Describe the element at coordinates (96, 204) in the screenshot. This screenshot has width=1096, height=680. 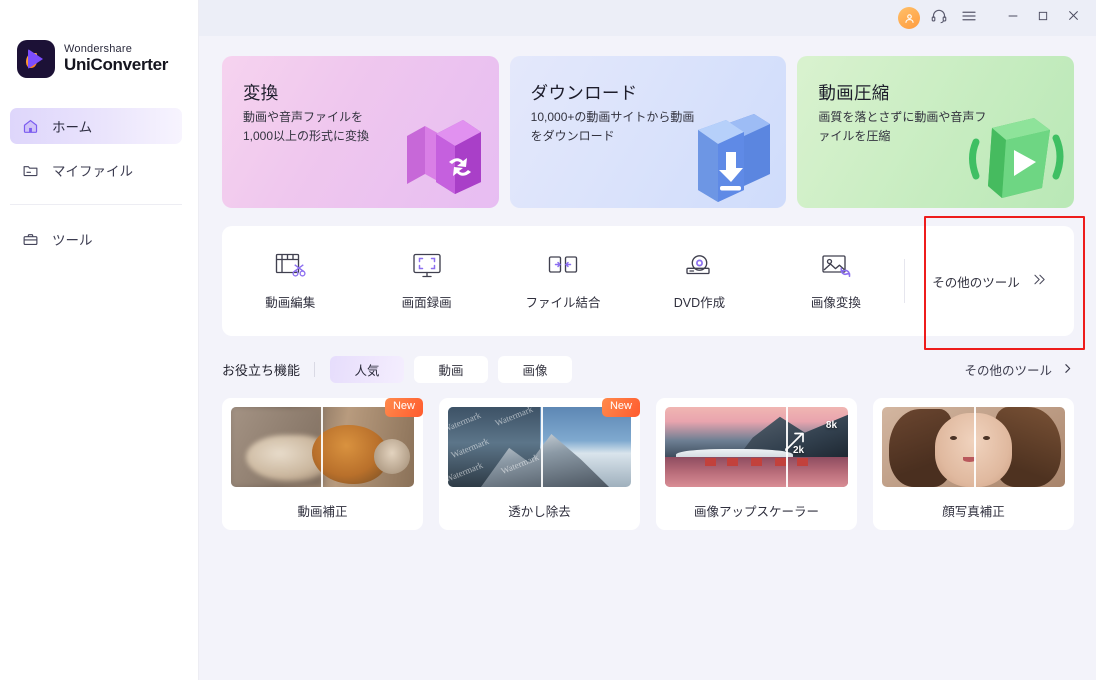
I see `sidebar-divider` at that location.